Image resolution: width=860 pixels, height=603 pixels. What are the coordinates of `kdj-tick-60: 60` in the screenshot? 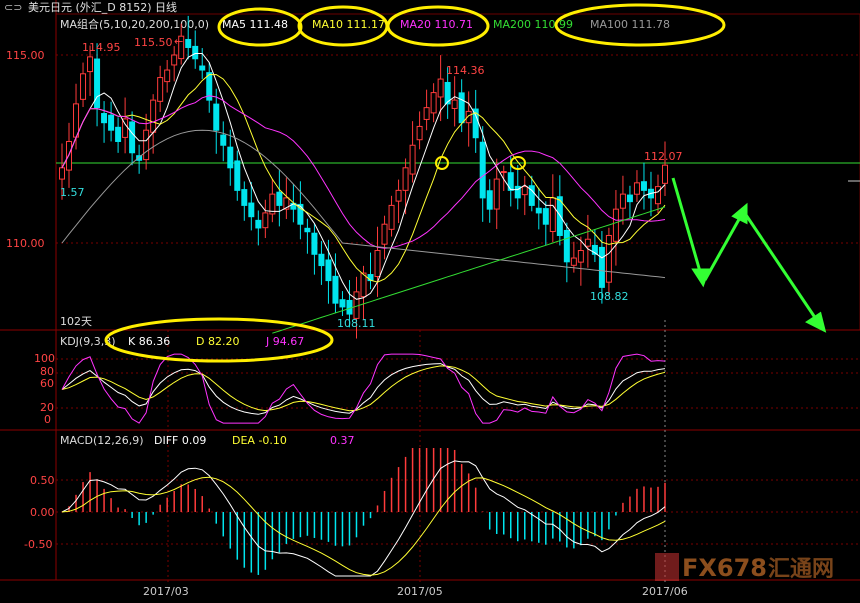 It's located at (47, 383).